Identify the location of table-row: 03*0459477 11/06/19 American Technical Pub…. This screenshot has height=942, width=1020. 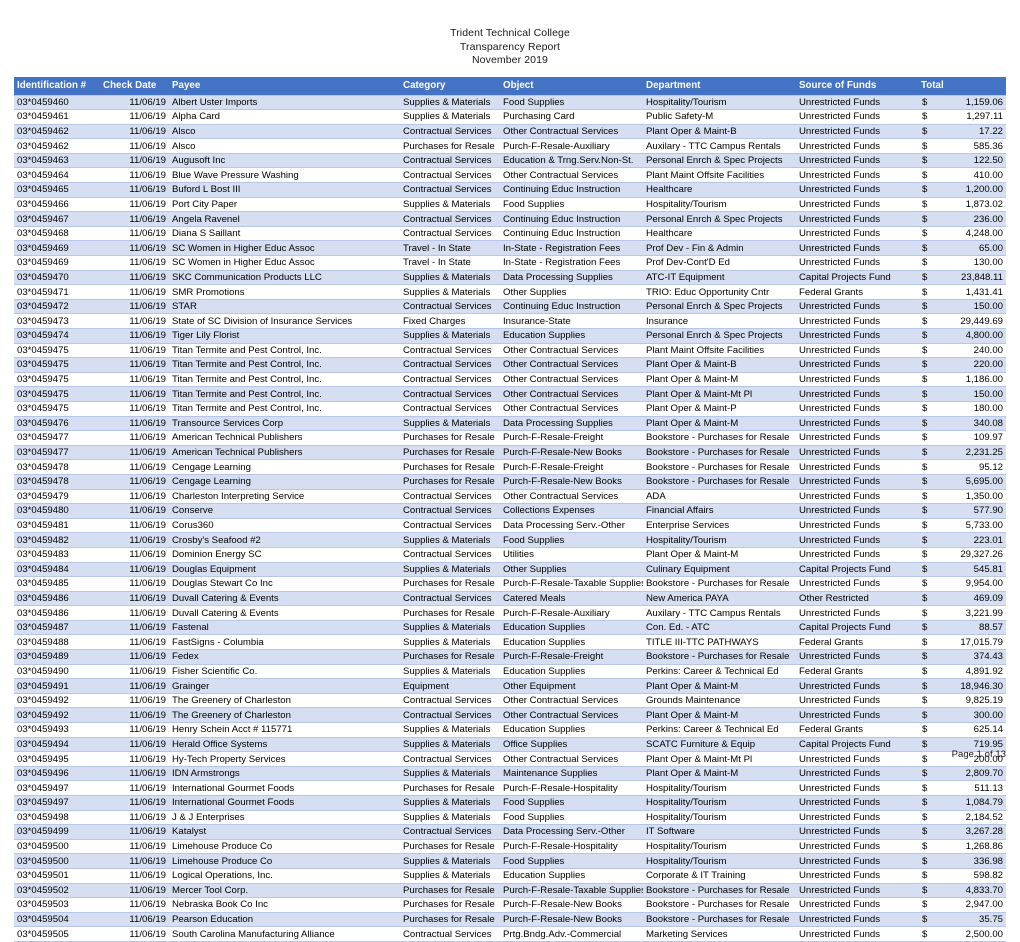
(510, 452).